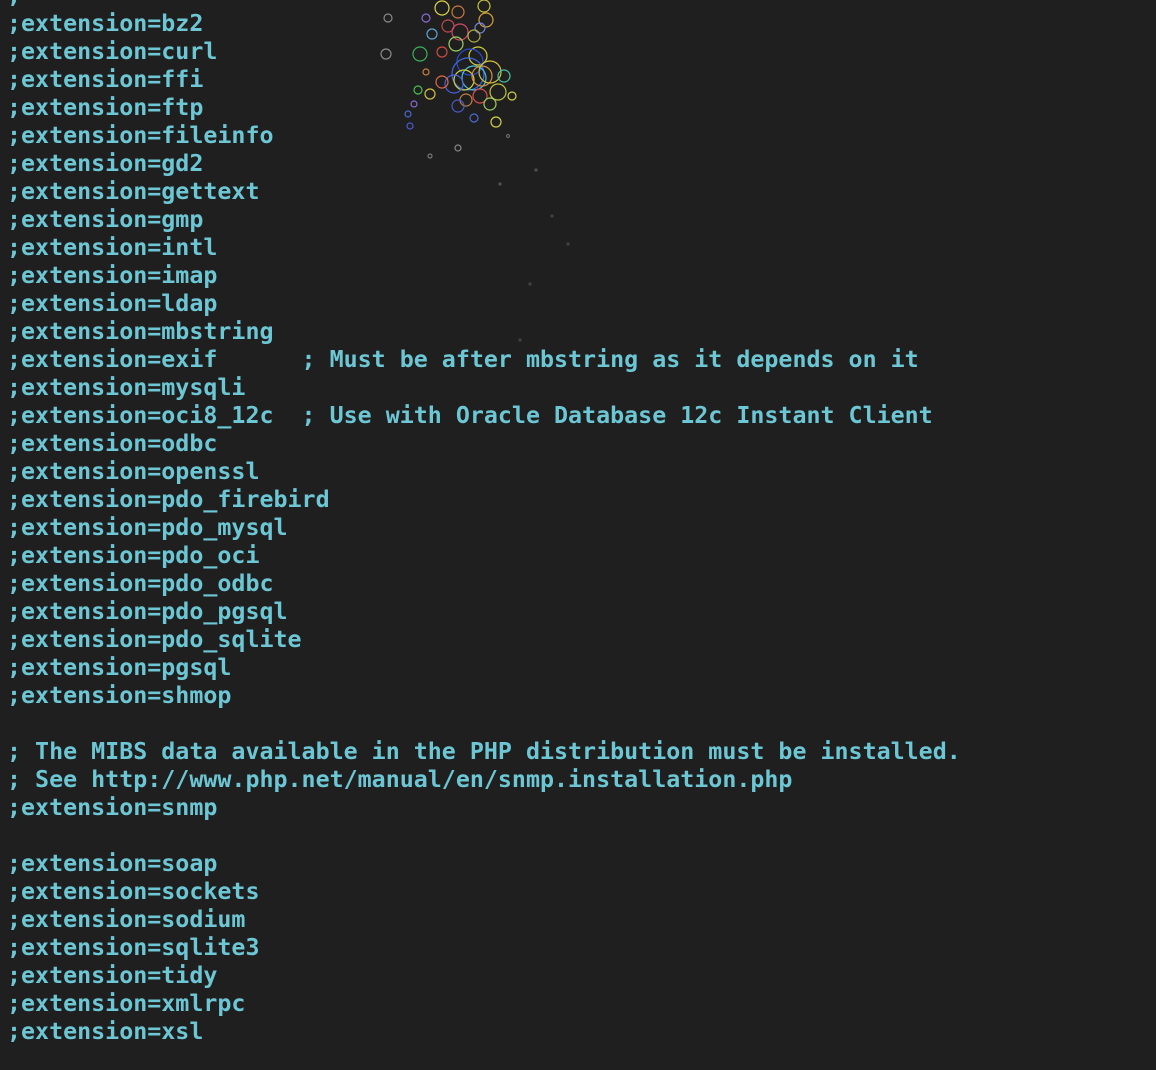 The height and width of the screenshot is (1070, 1156). I want to click on code-line: ;extension=sodium, so click(126, 919).